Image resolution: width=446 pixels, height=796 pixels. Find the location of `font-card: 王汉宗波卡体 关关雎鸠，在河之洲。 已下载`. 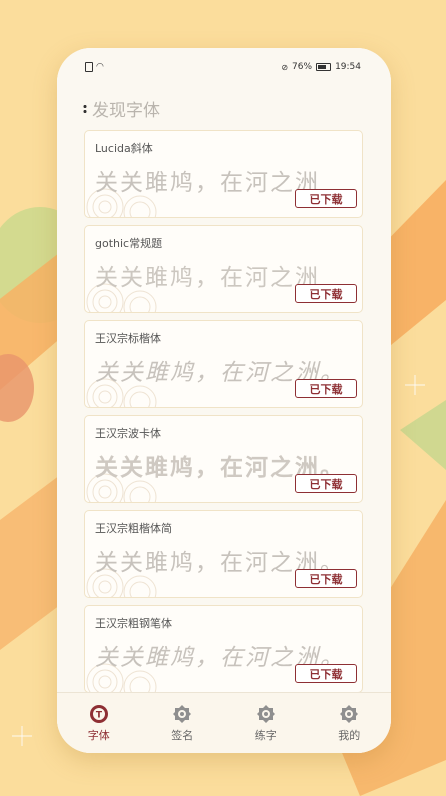

font-card: 王汉宗波卡体 关关雎鸠，在河之洲。 已下载 is located at coordinates (223, 459).